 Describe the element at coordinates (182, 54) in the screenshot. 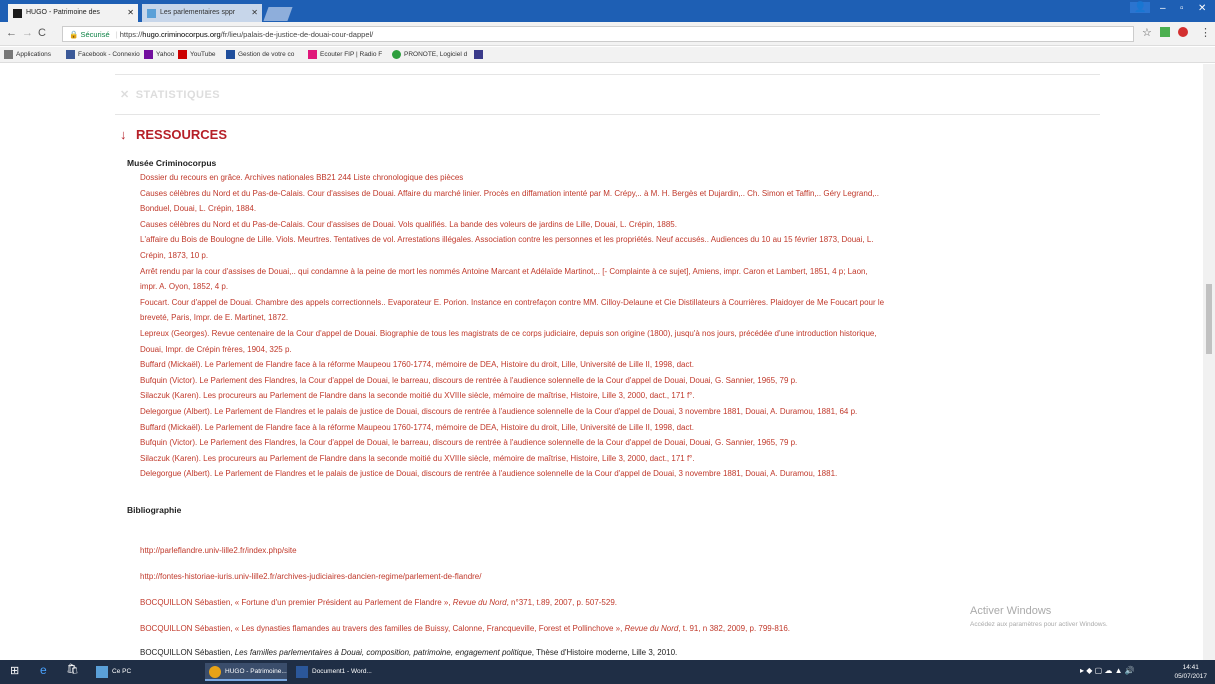

I see `youtube-icon` at that location.